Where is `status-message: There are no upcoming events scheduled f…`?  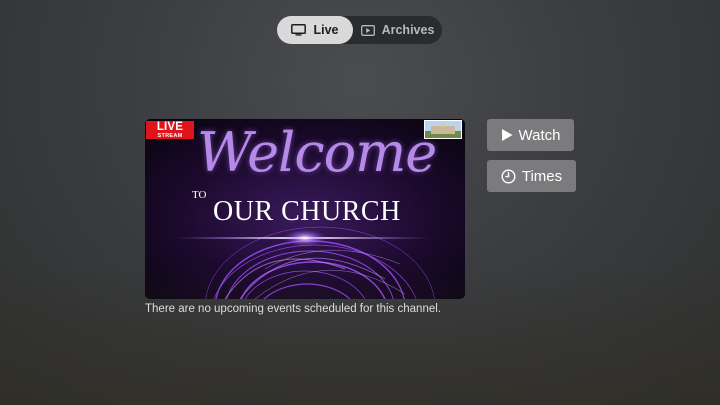 status-message: There are no upcoming events scheduled f… is located at coordinates (293, 309).